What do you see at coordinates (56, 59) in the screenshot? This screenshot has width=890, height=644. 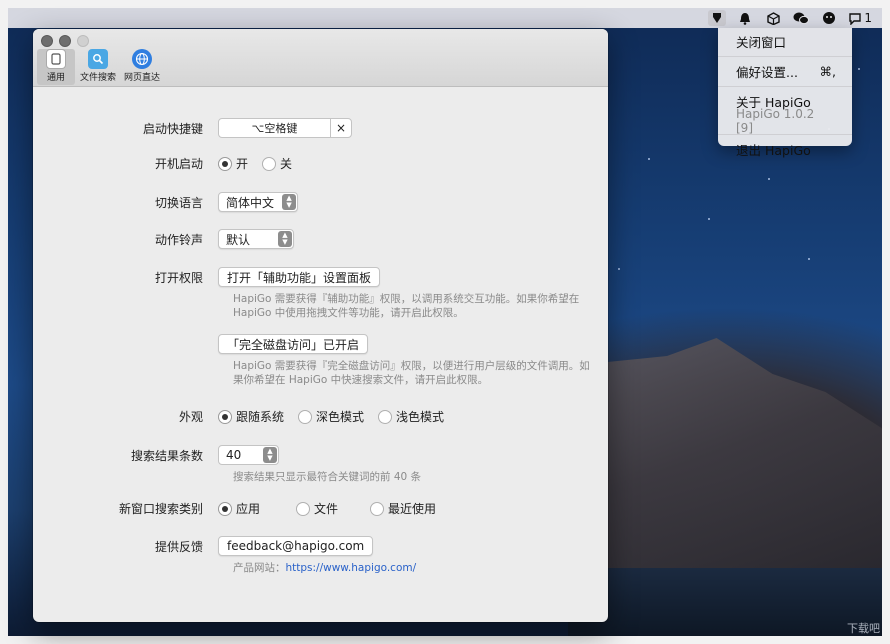 I see `general-icon` at bounding box center [56, 59].